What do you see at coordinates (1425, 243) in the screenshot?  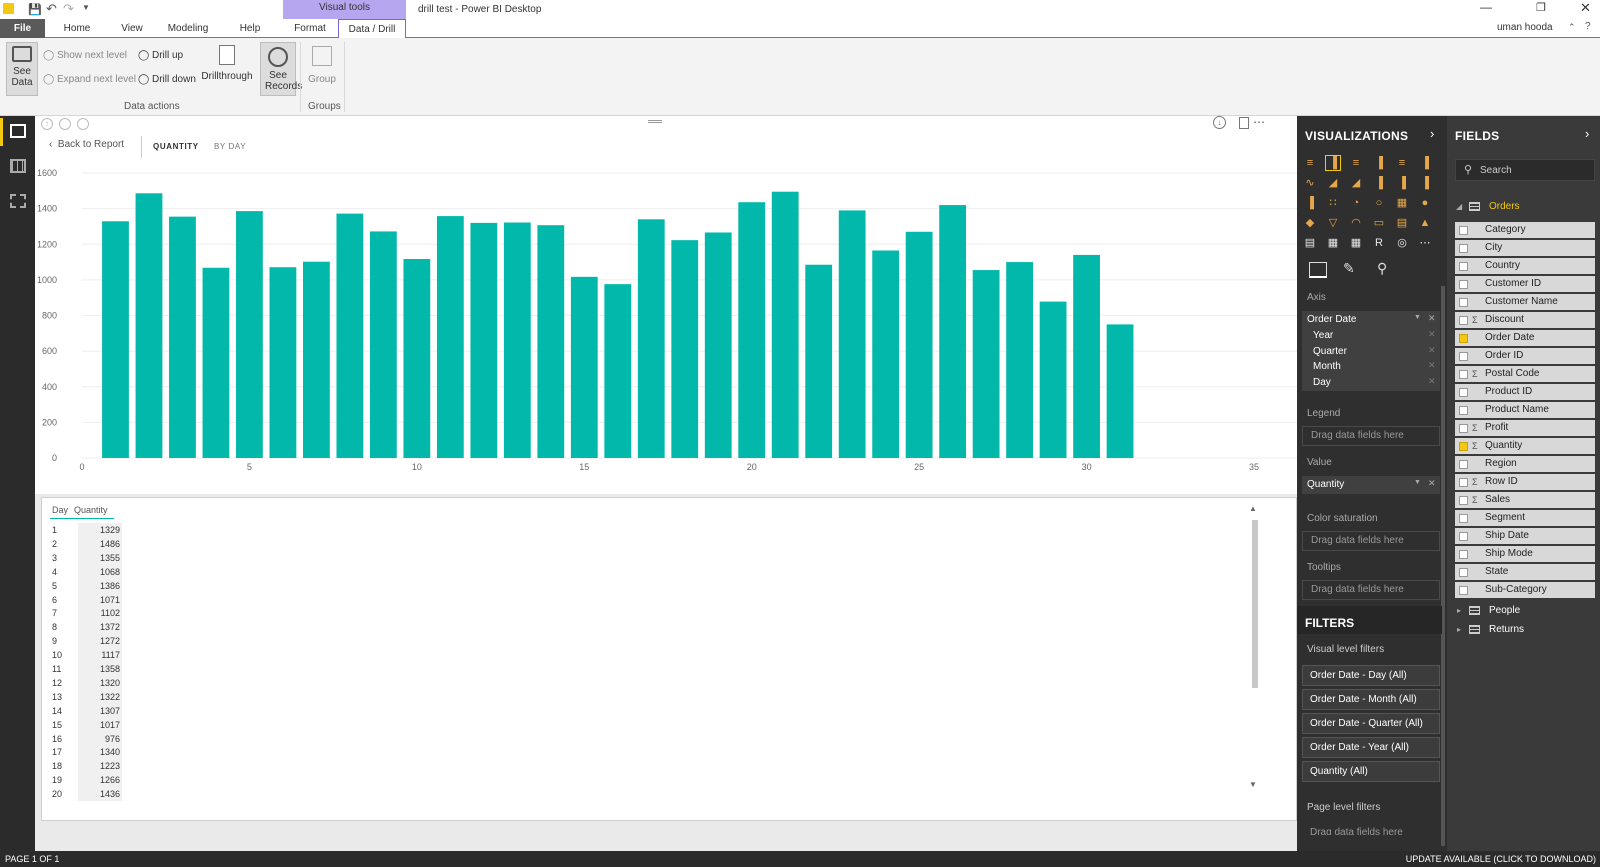 I see `more-visuals-icon: ⋯` at bounding box center [1425, 243].